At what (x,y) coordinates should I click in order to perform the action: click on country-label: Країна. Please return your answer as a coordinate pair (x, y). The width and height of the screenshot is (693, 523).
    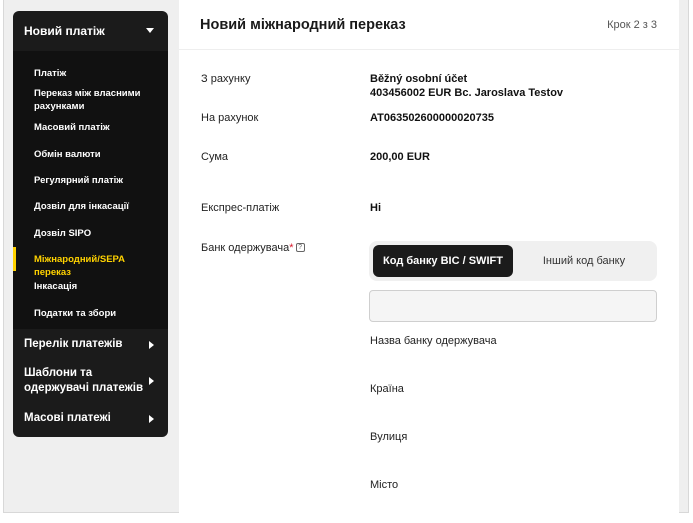
    Looking at the image, I should click on (387, 389).